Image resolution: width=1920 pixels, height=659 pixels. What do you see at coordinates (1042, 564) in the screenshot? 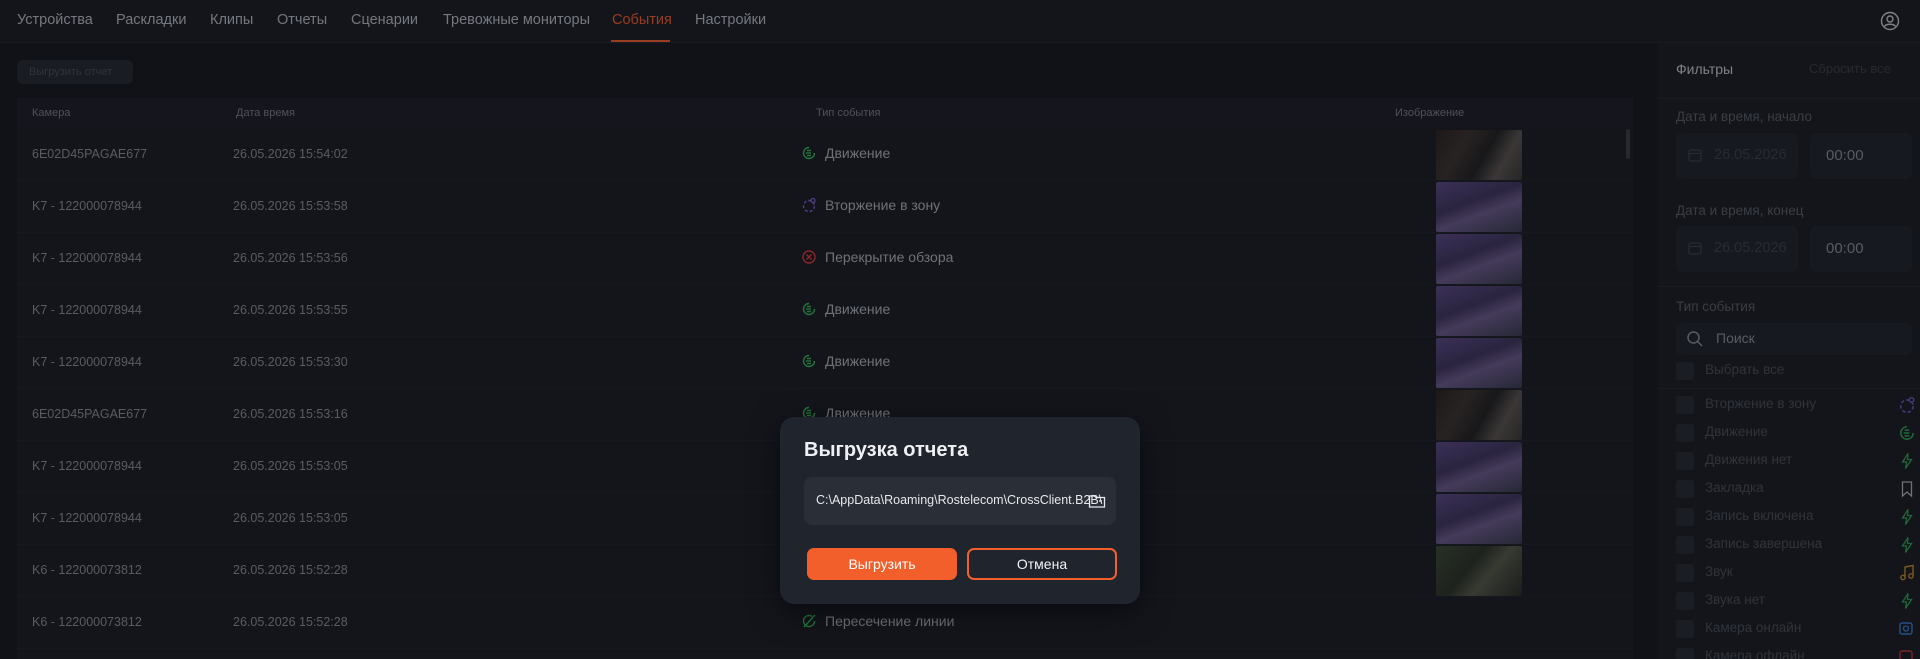
I see `cancel-button: Отмена` at bounding box center [1042, 564].